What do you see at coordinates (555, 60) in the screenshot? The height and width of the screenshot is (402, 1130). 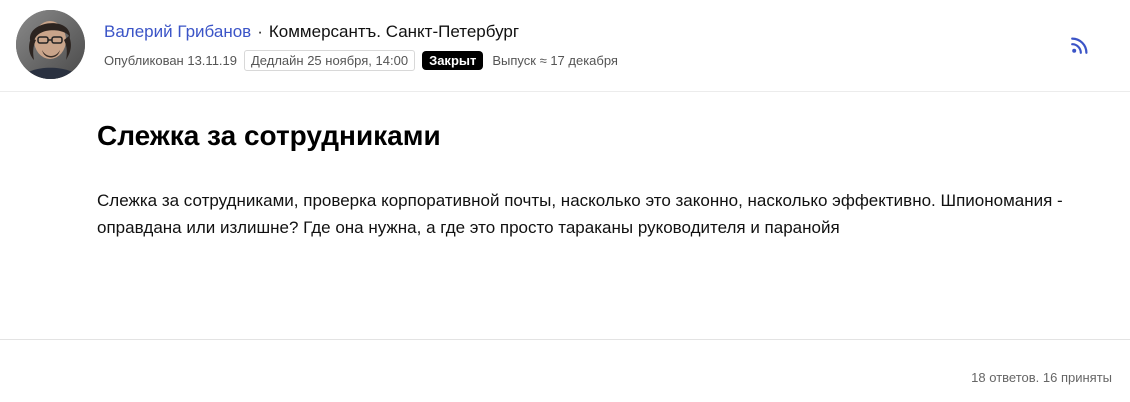 I see `release-date: Выпуск ≈ 17 декабря` at bounding box center [555, 60].